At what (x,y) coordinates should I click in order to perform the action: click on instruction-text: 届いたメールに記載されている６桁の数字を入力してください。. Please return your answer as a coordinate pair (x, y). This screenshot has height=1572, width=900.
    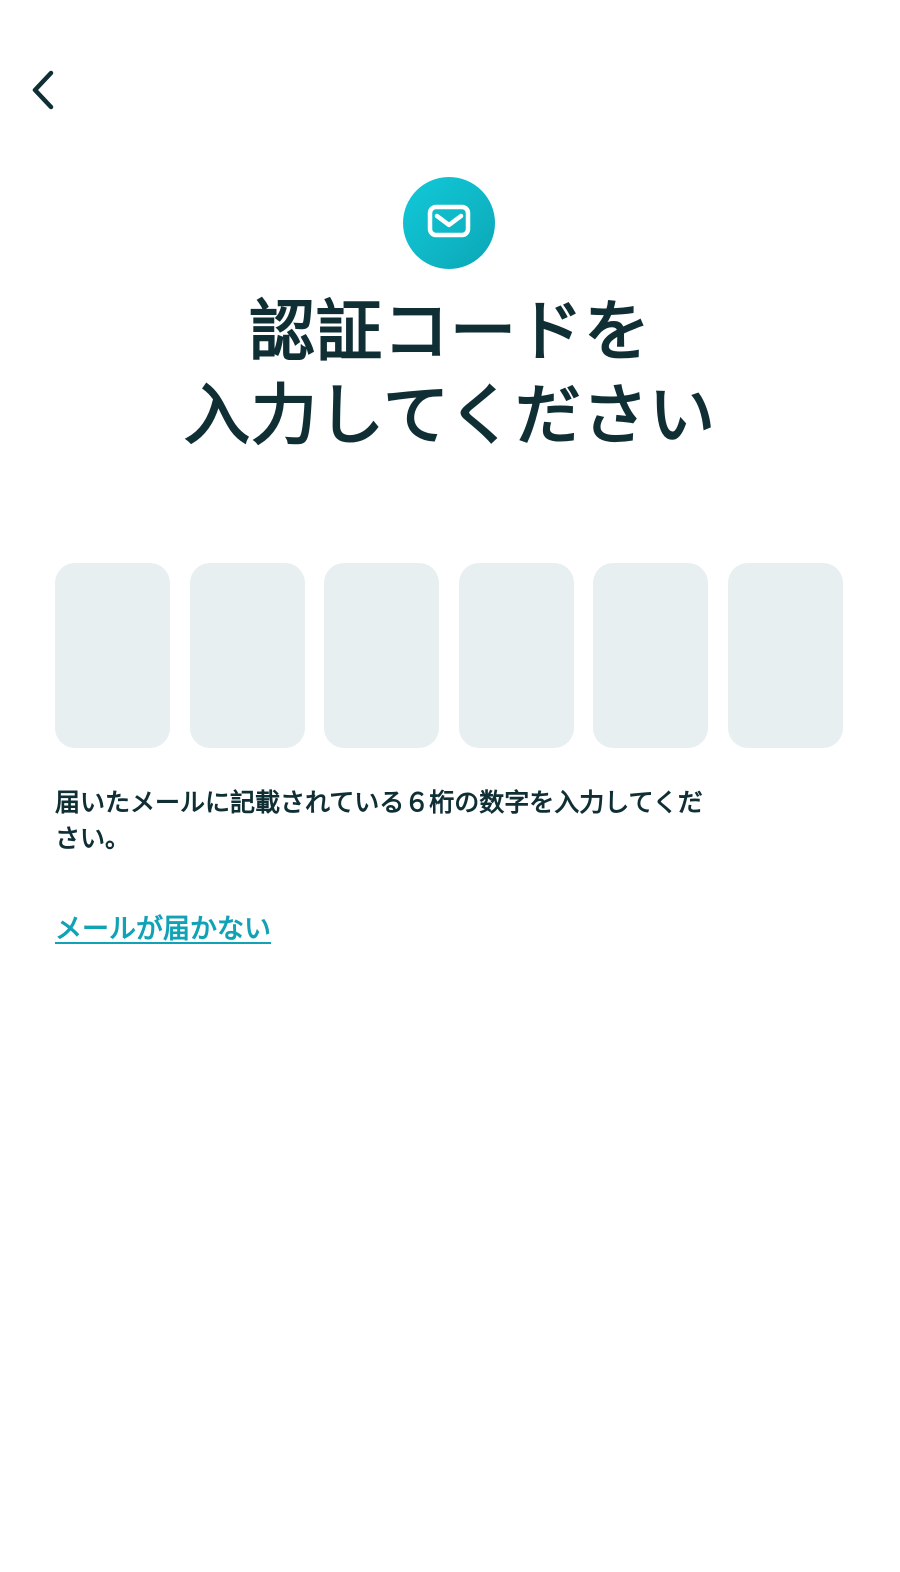
    Looking at the image, I should click on (379, 820).